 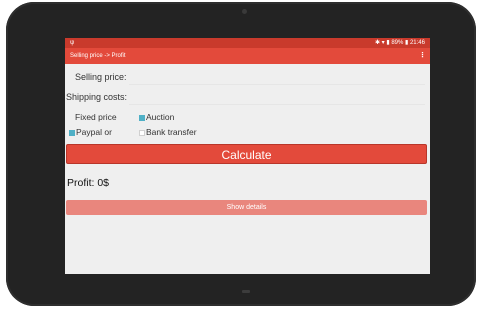 What do you see at coordinates (98, 56) in the screenshot?
I see `app-bar-title: Selling price -> Profit` at bounding box center [98, 56].